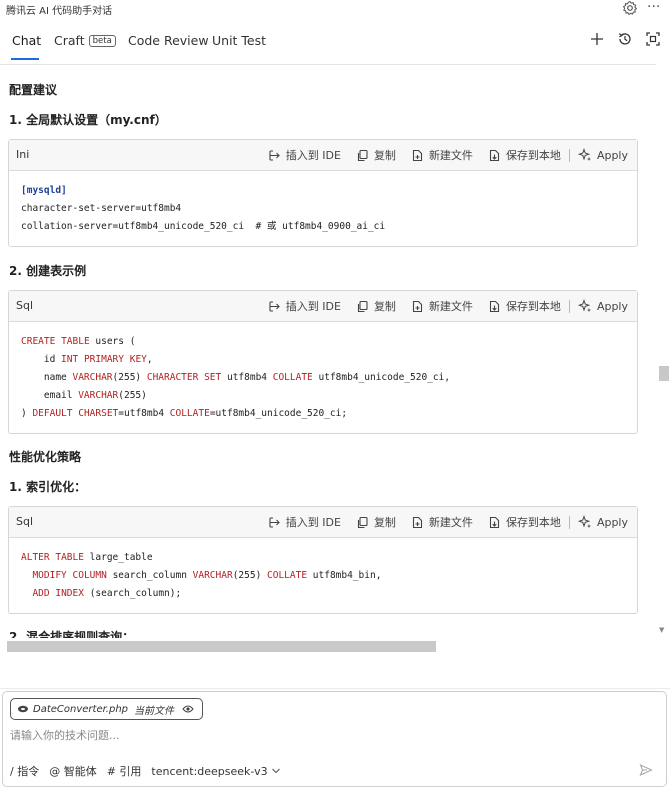 The image size is (670, 789). I want to click on scroll-down-arrow-icon: ▼, so click(661, 630).